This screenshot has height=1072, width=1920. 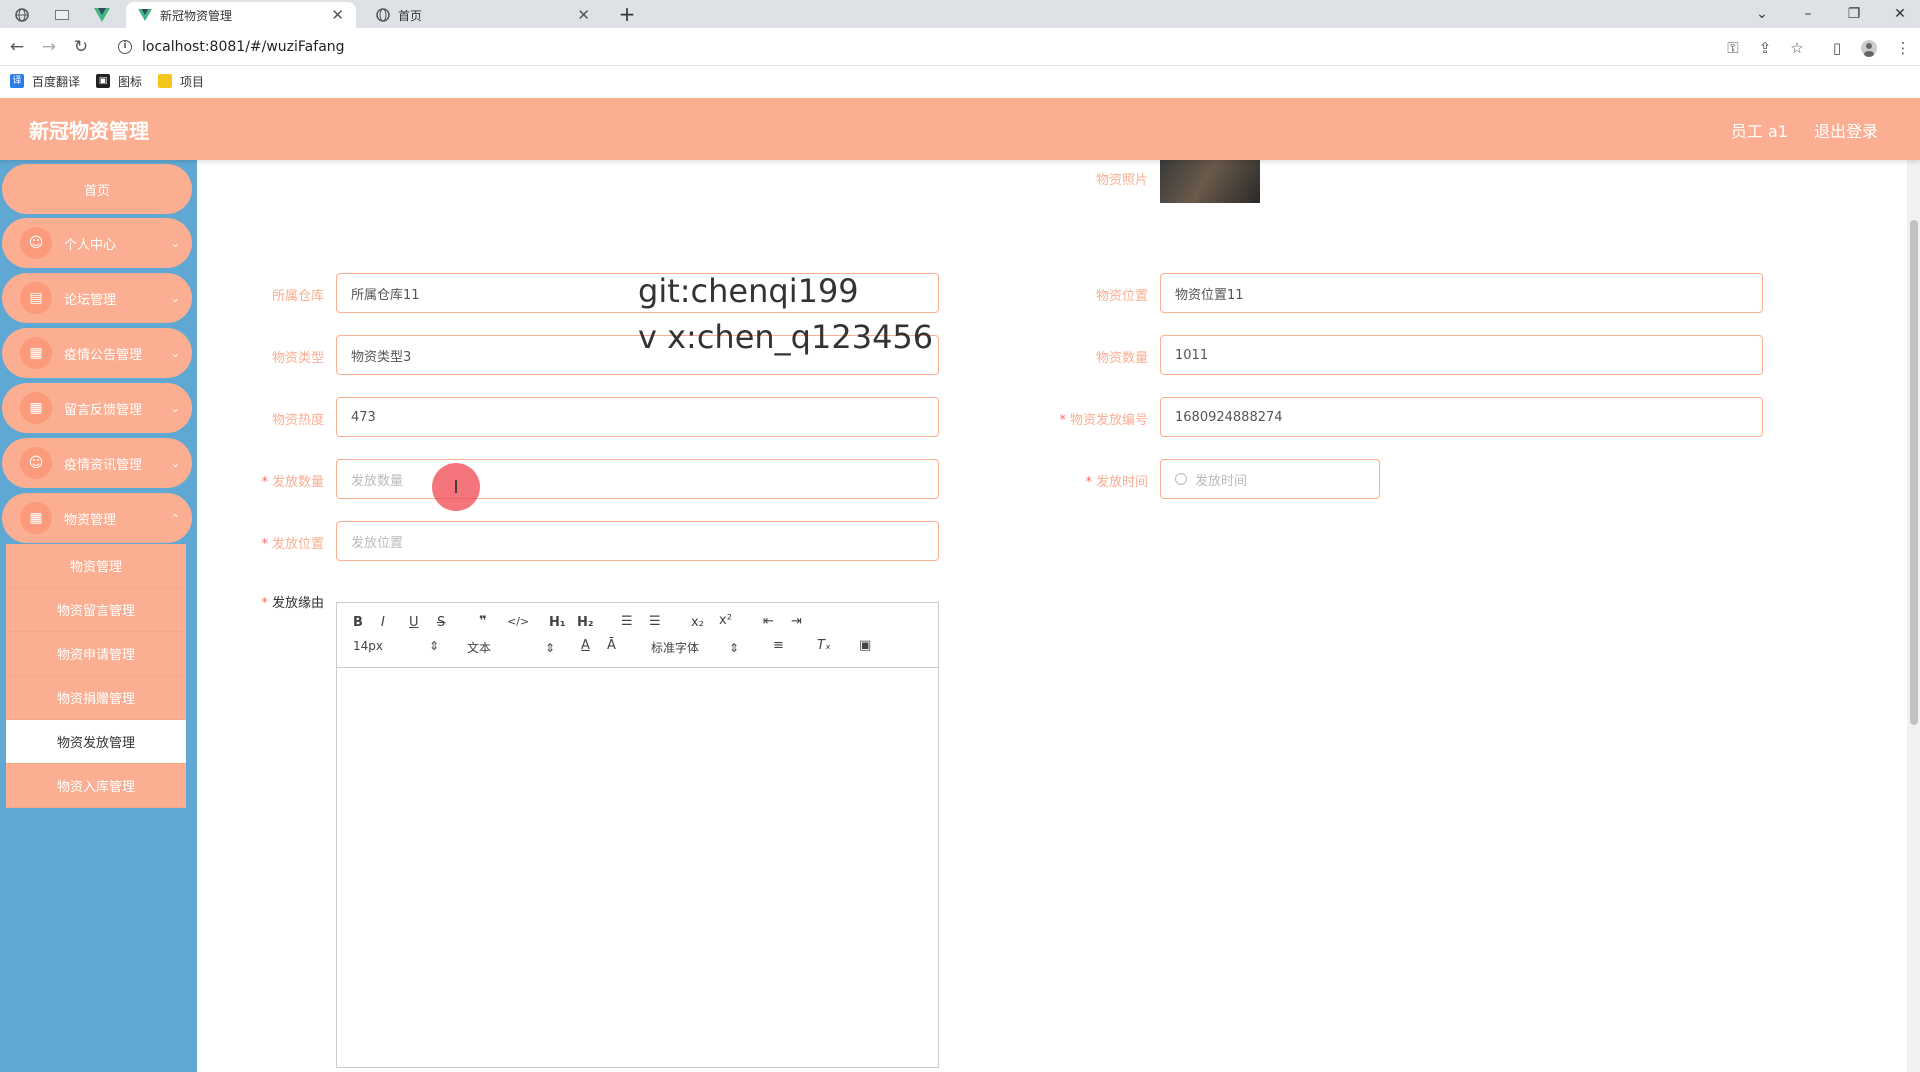 I want to click on pinned-tab-blank, so click(x=62, y=15).